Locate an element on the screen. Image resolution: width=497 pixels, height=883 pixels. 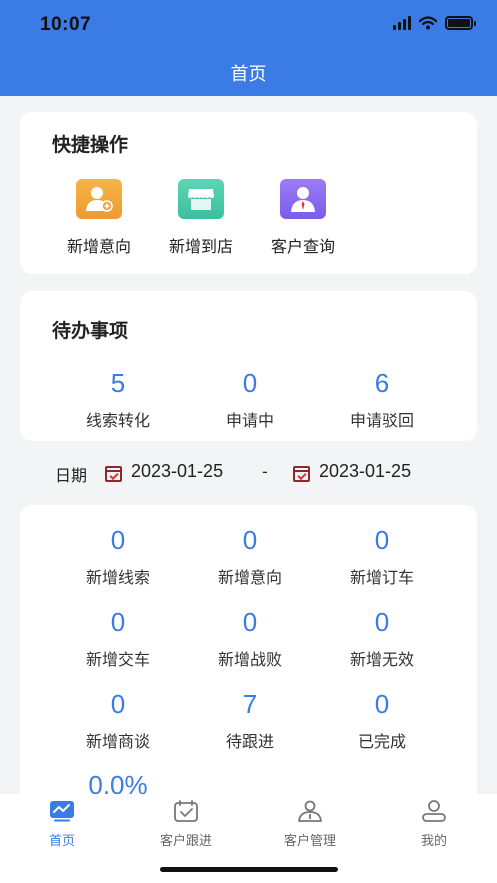
stat-label: 新增战败 is located at coordinates (249, 659).